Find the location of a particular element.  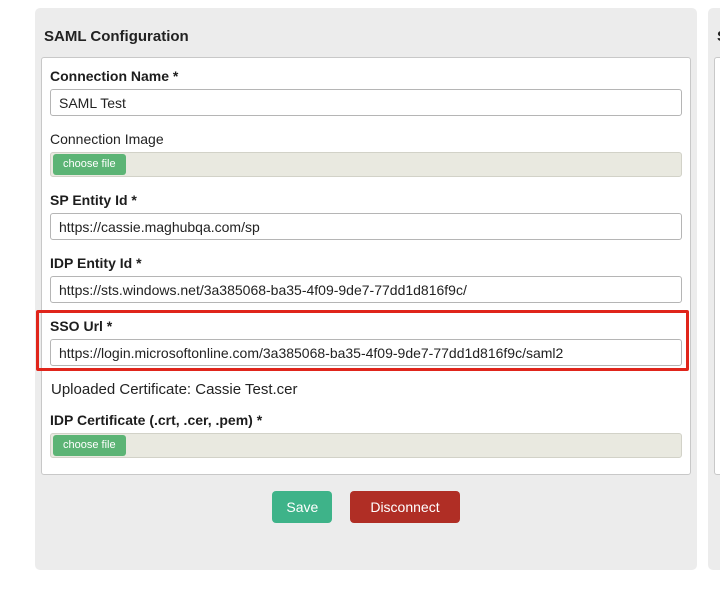

disconnect-button: Disconnect is located at coordinates (405, 507).